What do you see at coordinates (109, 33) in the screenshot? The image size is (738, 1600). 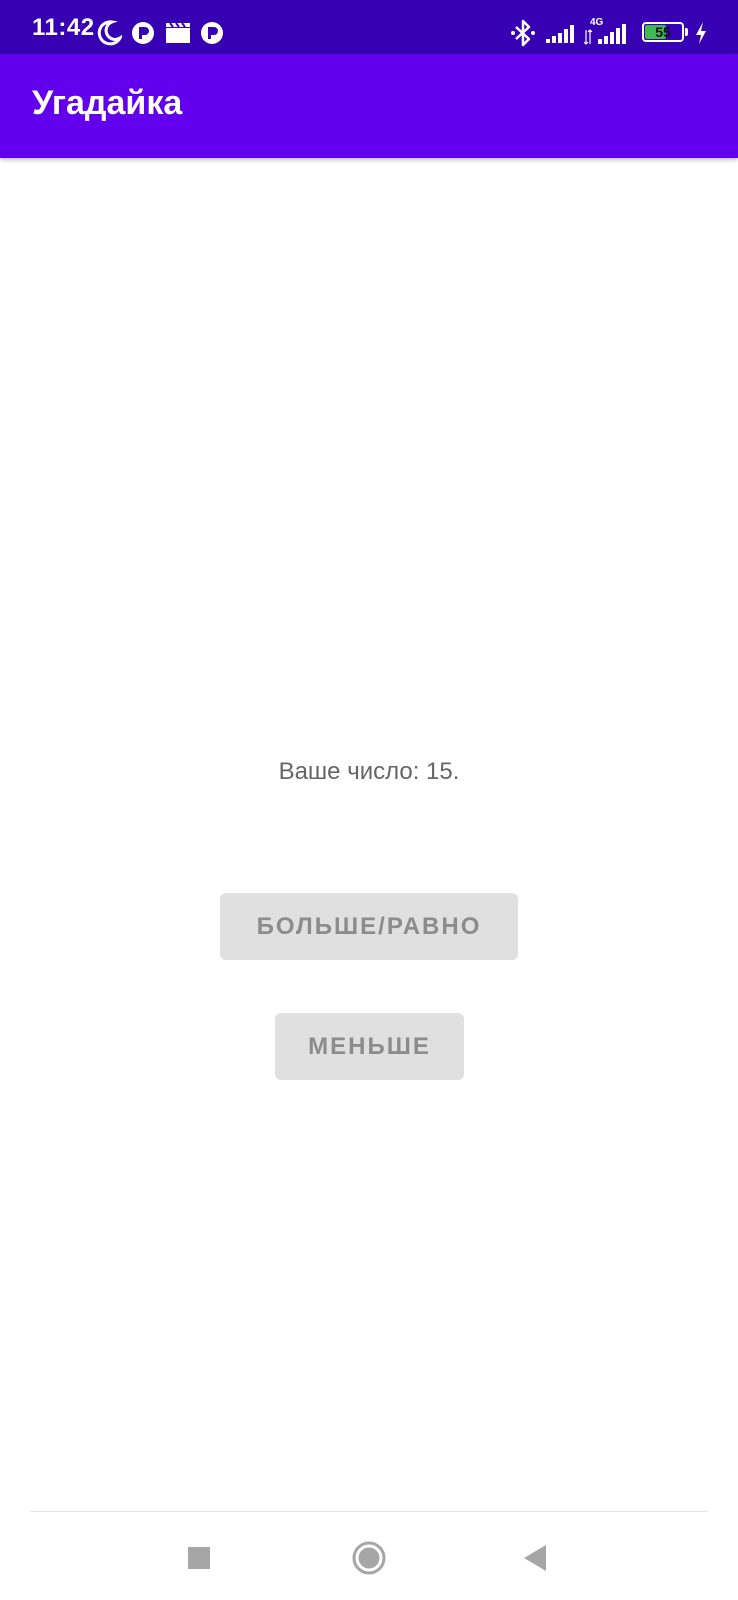 I see `moon-icon` at bounding box center [109, 33].